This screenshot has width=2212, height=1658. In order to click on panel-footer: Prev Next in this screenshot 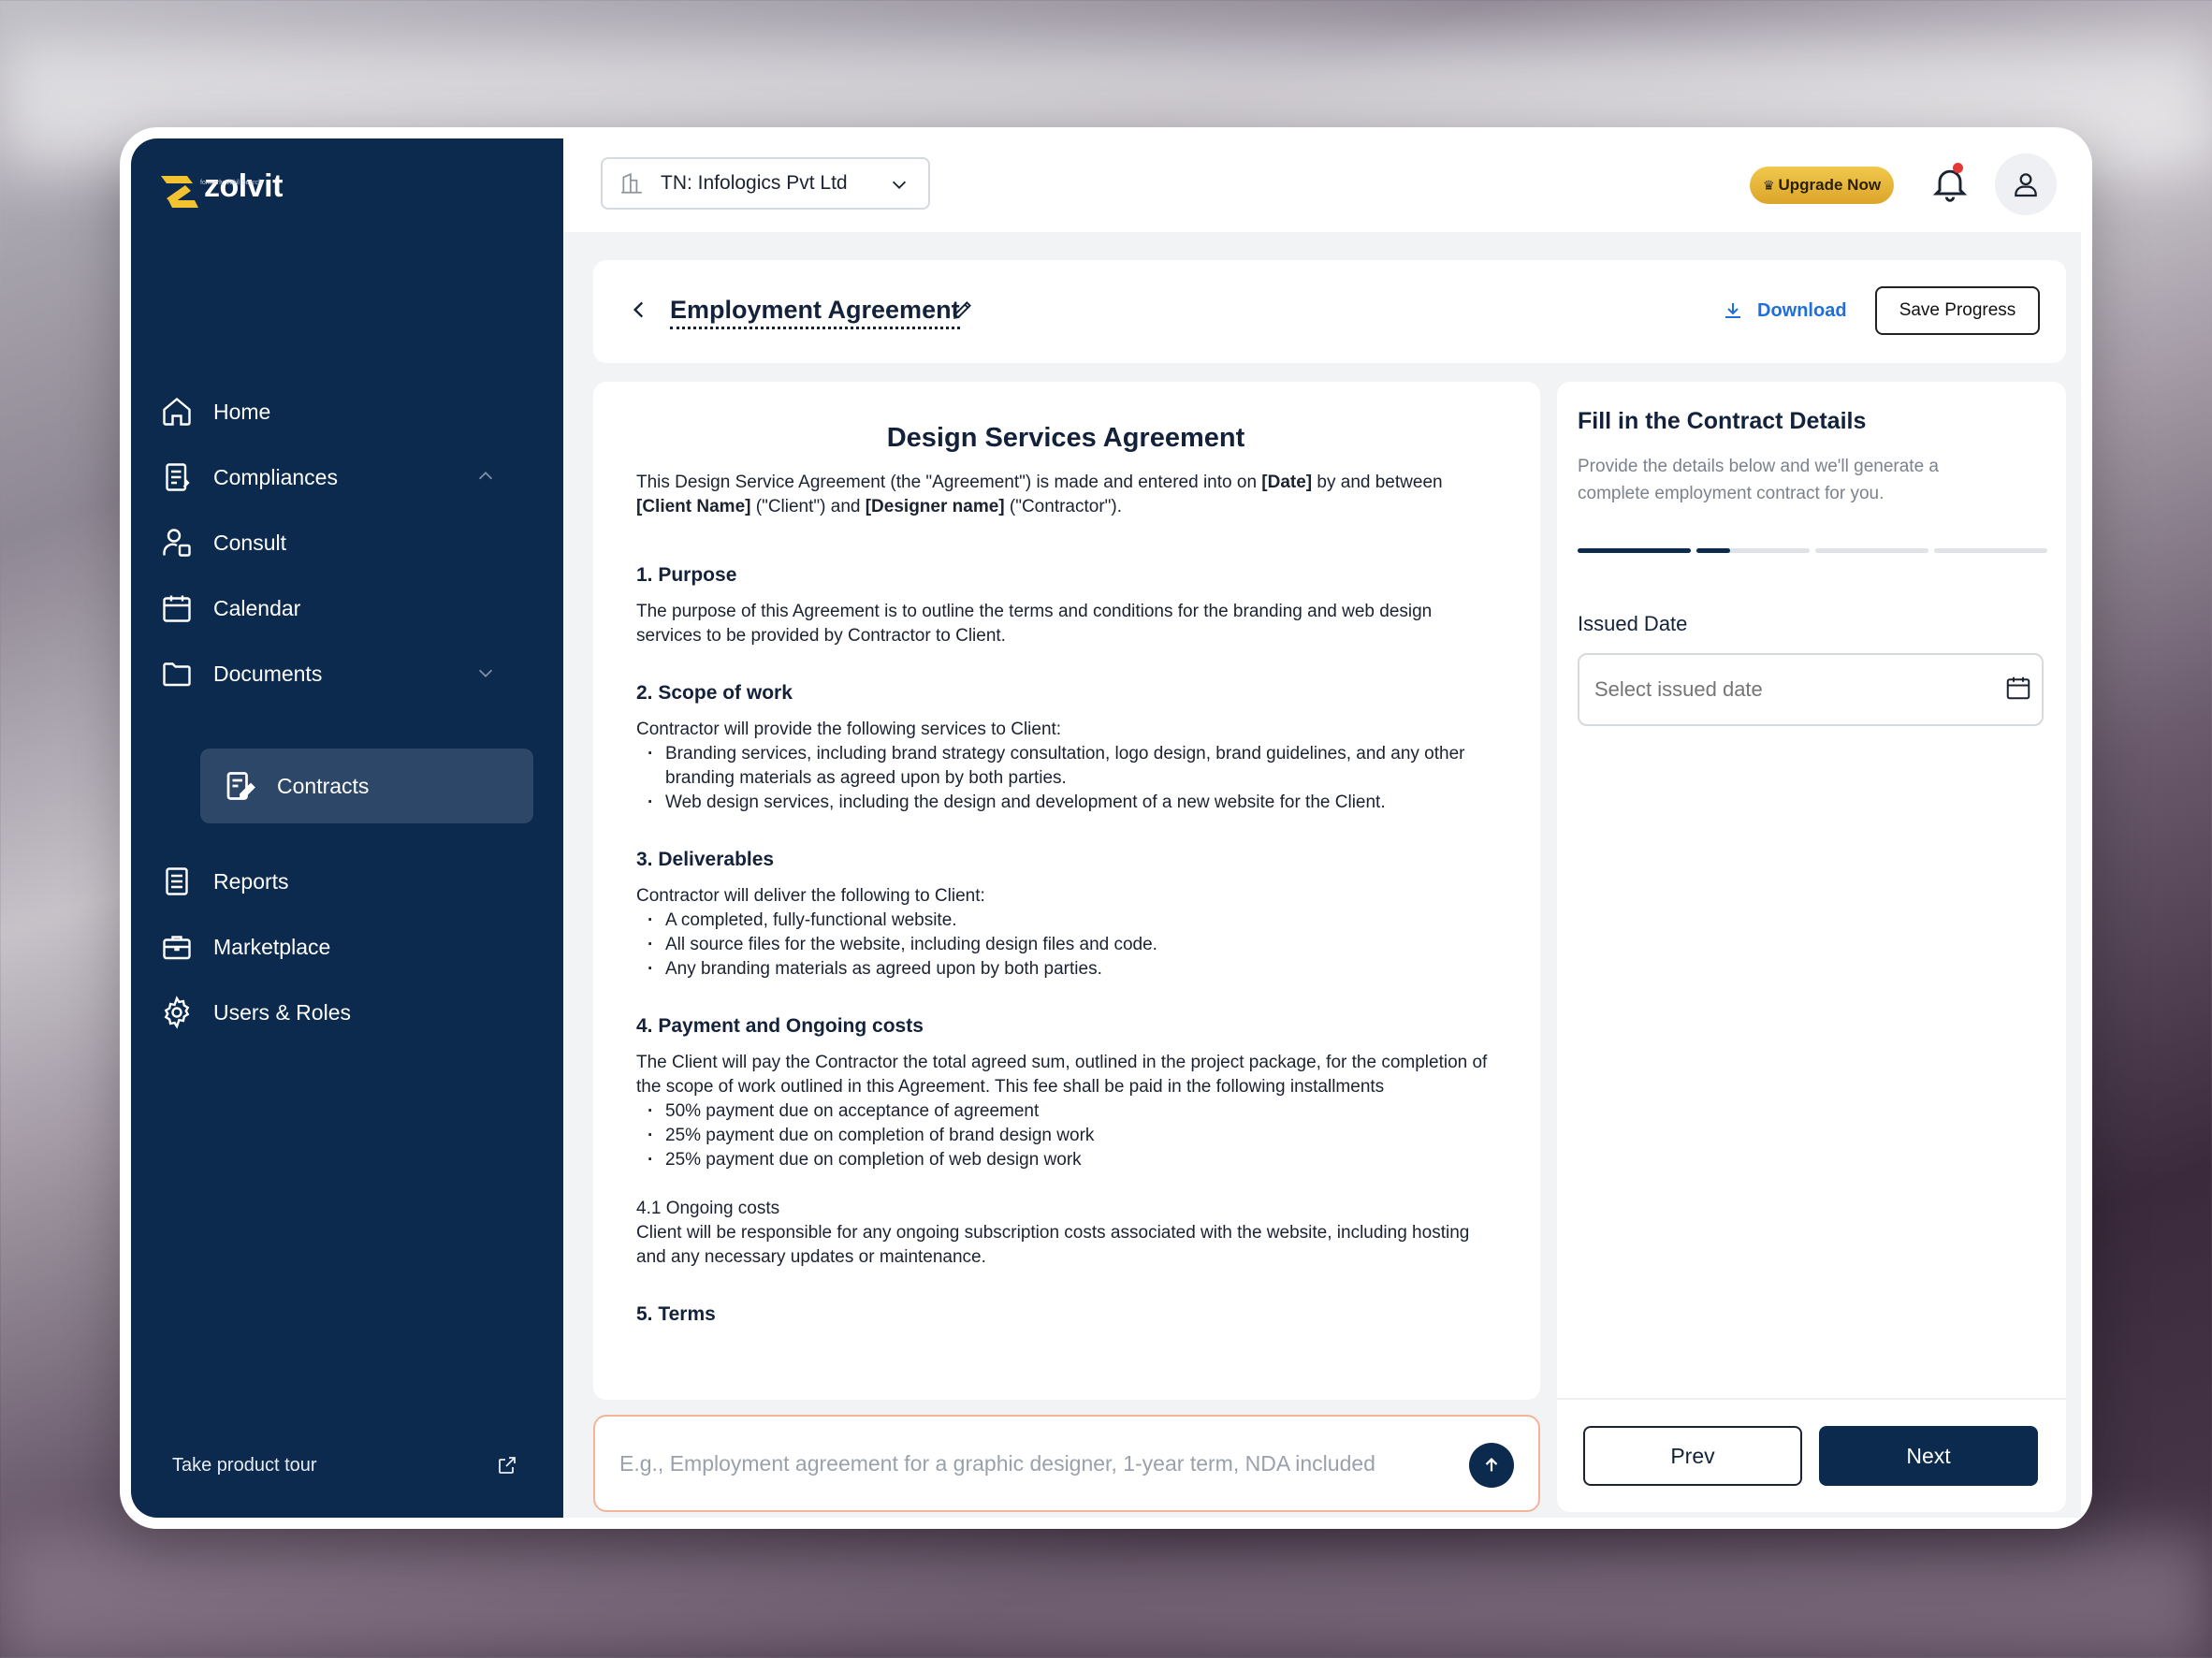, I will do `click(1811, 1455)`.